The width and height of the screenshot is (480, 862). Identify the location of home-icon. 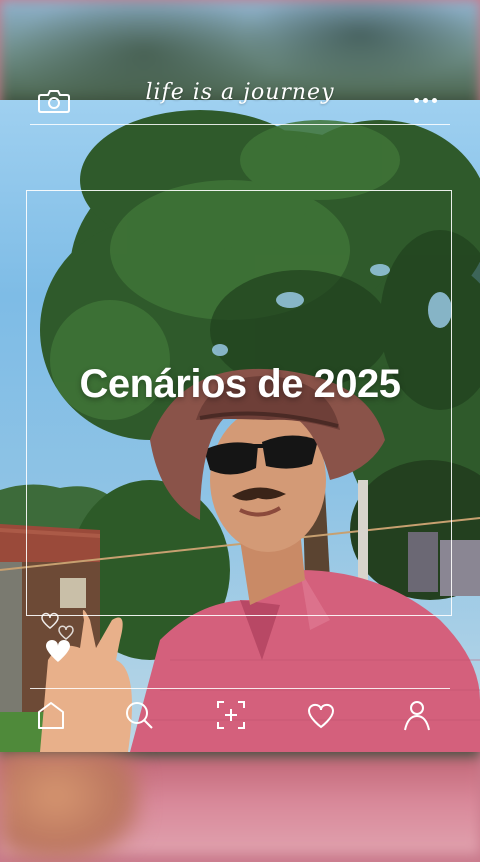
(51, 715).